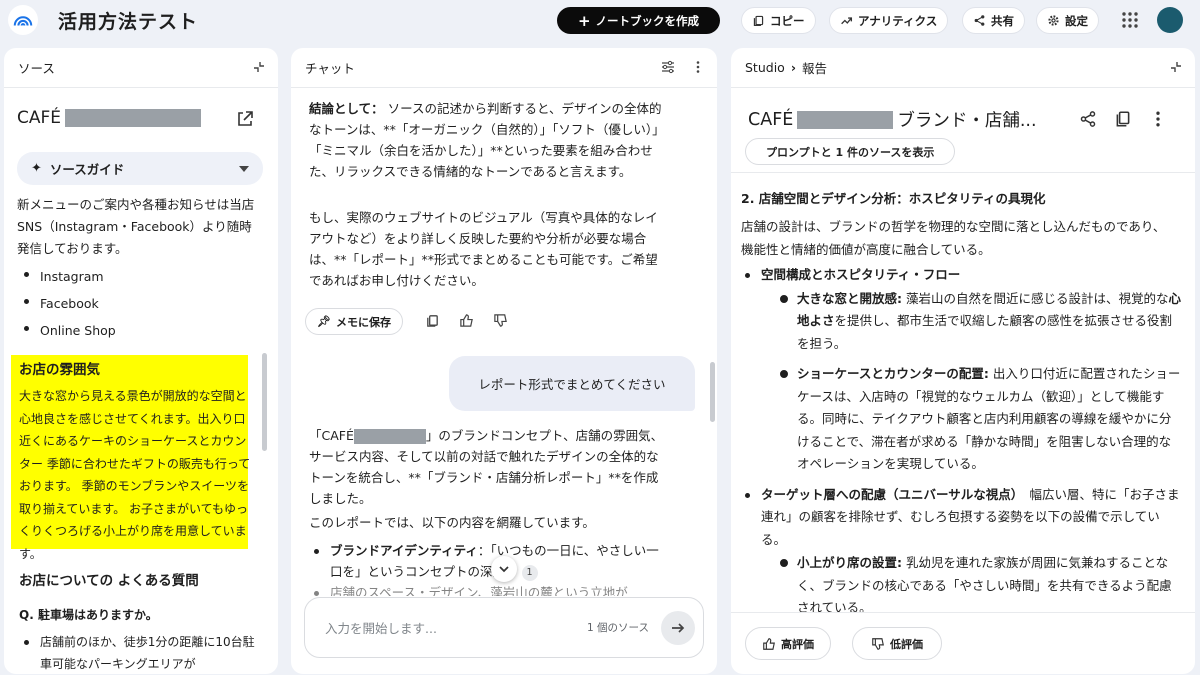 This screenshot has height=675, width=1200. Describe the element at coordinates (618, 628) in the screenshot. I see `source-count: 1 個のソース` at that location.